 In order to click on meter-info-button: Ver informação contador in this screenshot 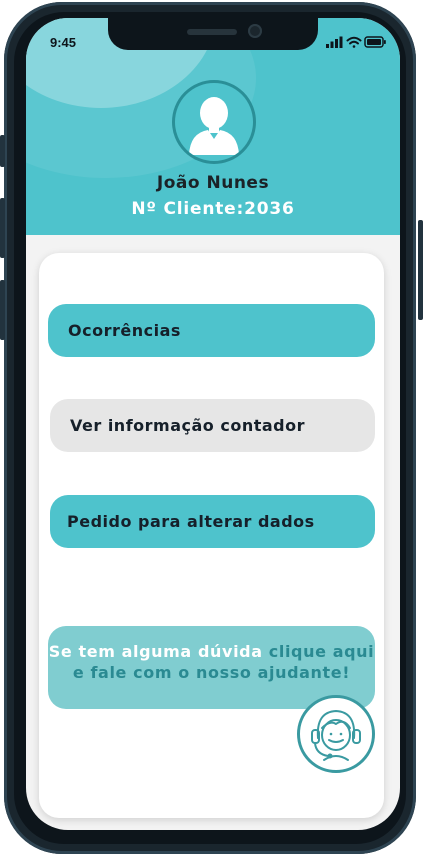, I will do `click(212, 425)`.